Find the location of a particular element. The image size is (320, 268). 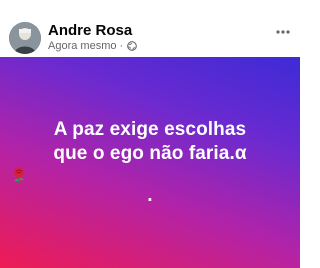

rose-icon is located at coordinates (19, 175).